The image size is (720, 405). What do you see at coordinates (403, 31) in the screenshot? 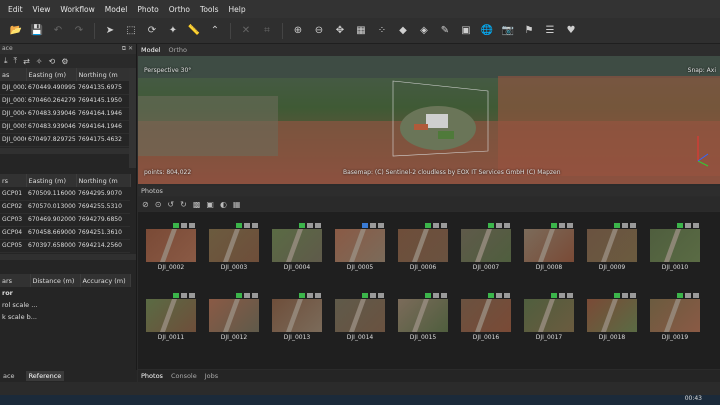
I see `surface-icon: ◆` at bounding box center [403, 31].